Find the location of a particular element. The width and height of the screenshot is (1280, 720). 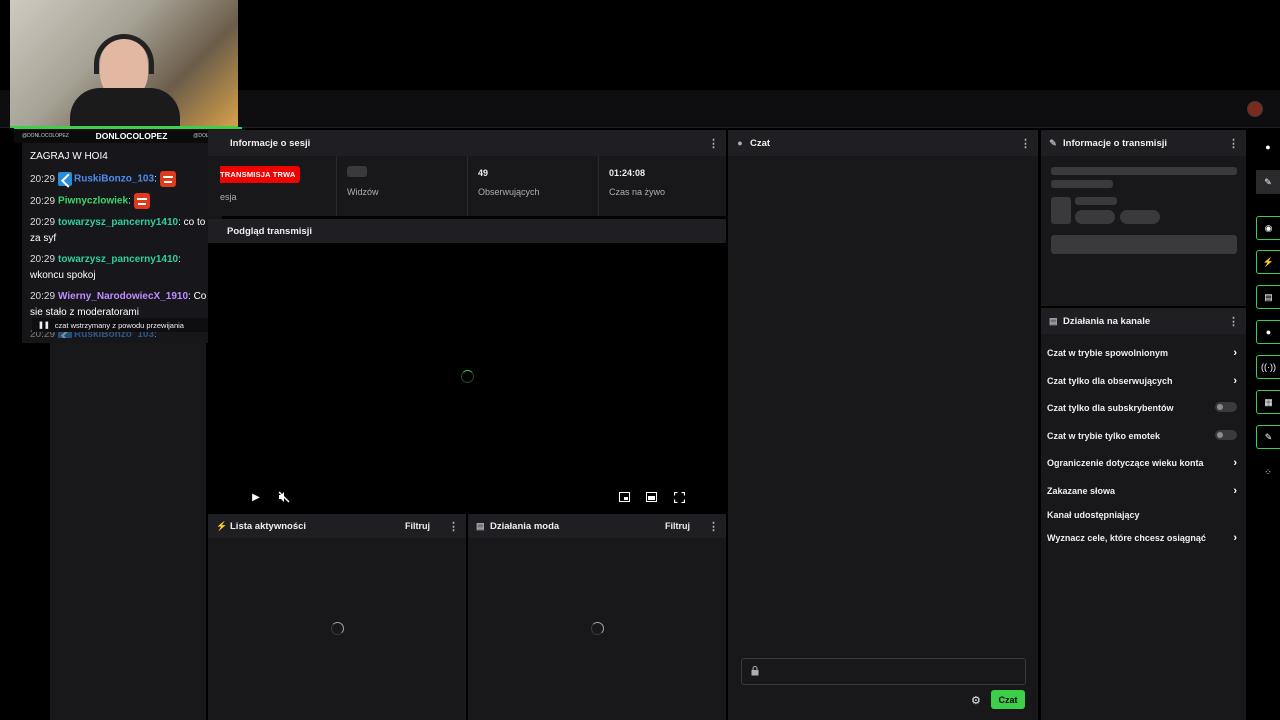

camera-icon: ◉ is located at coordinates (1268, 228).